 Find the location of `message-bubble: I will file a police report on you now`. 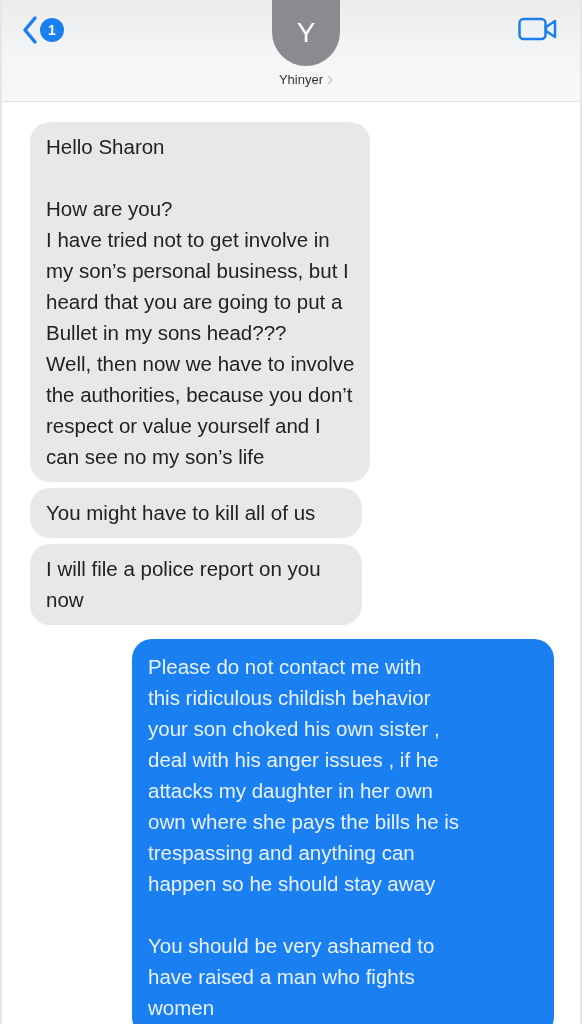

message-bubble: I will file a police report on you now is located at coordinates (196, 584).